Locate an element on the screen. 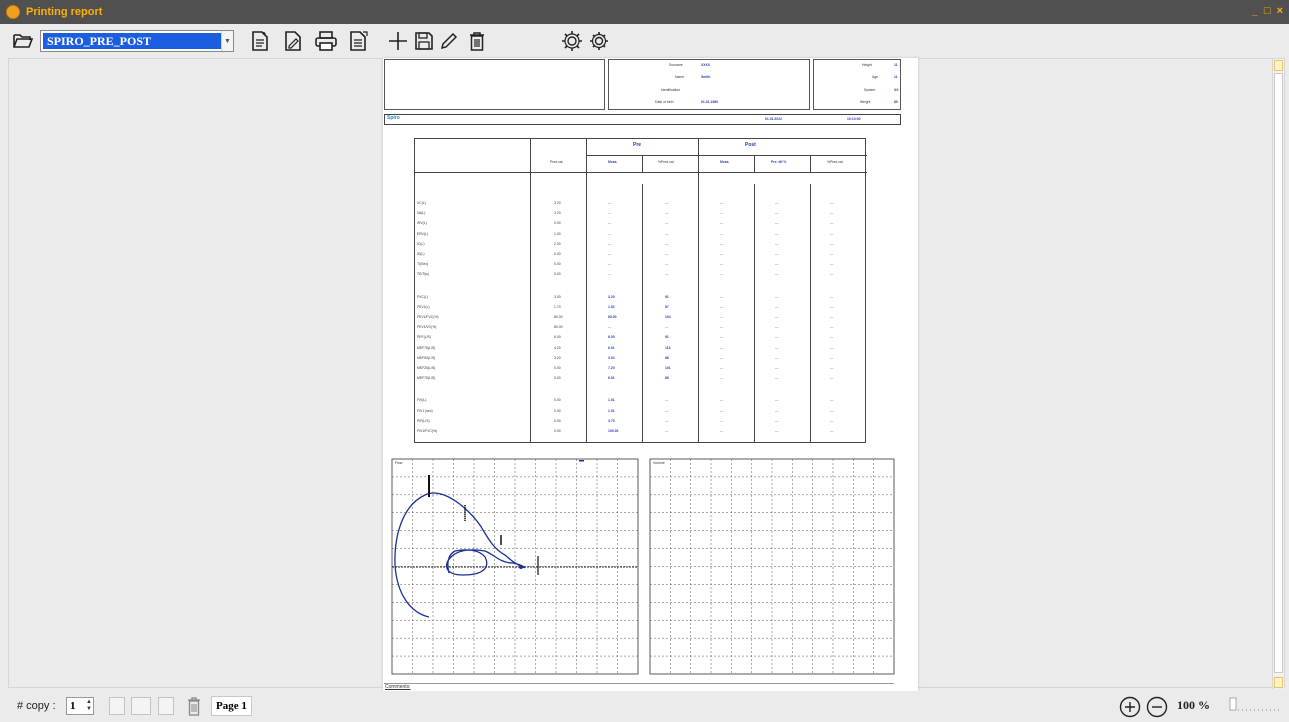  col-pre-meas: Meas. is located at coordinates (613, 162).